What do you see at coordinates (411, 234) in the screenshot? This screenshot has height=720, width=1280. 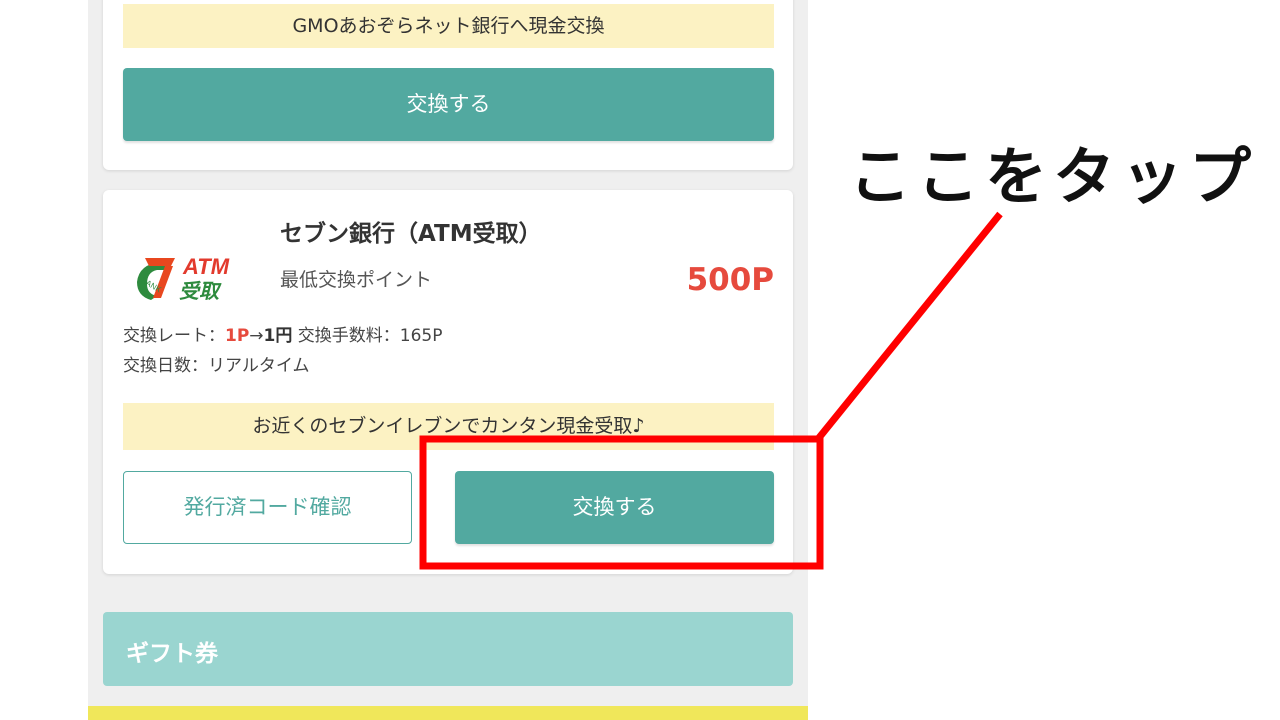 I see `bank-name-title: セブン銀行（ATM受取）` at bounding box center [411, 234].